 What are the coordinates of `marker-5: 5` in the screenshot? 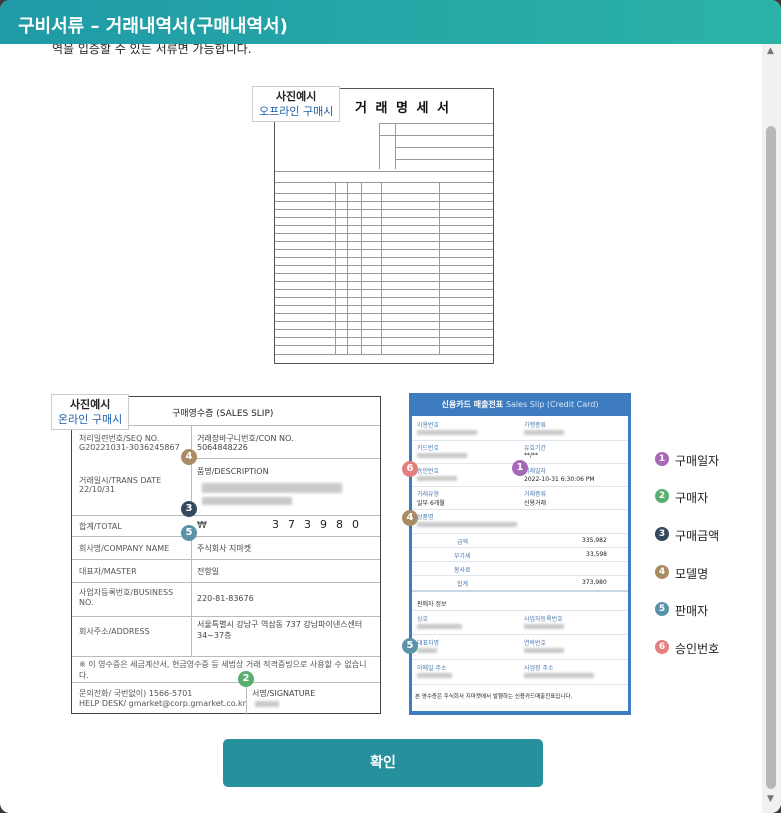 It's located at (189, 533).